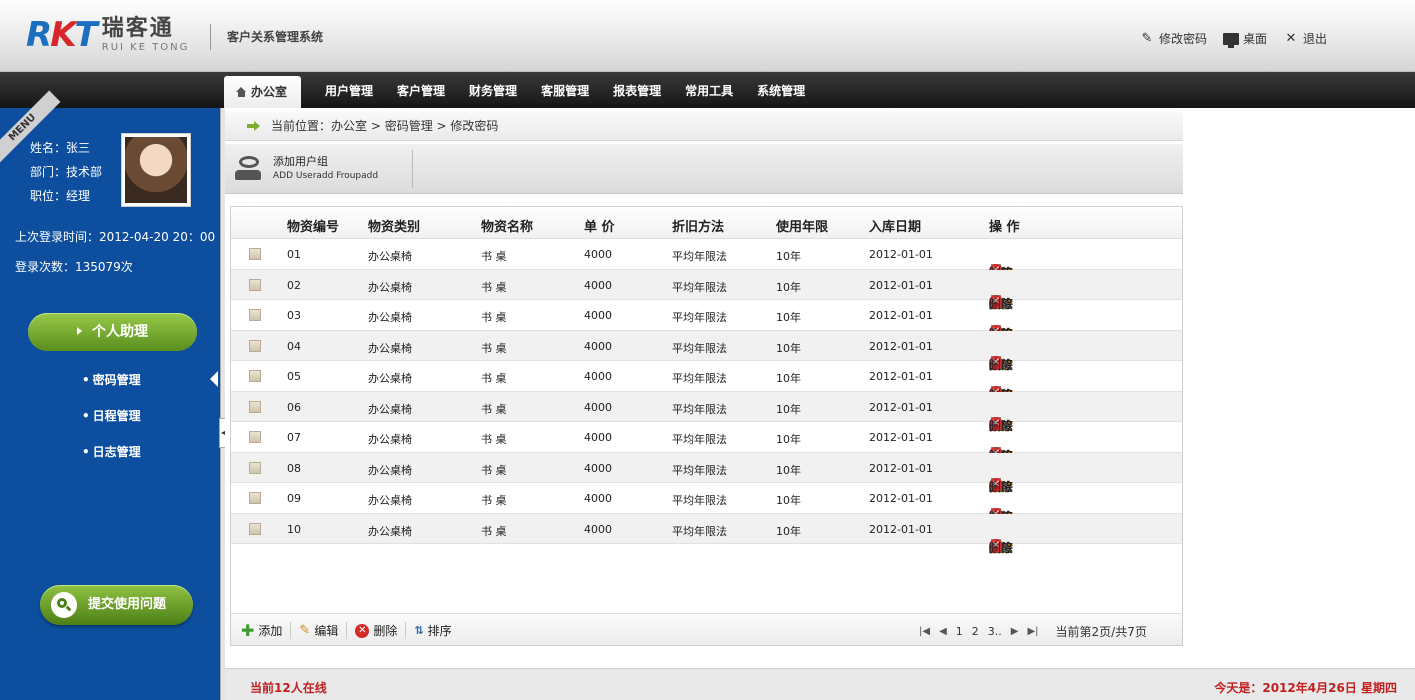 The image size is (1415, 700). Describe the element at coordinates (924, 631) in the screenshot. I see `first-page-icon: |◀` at that location.